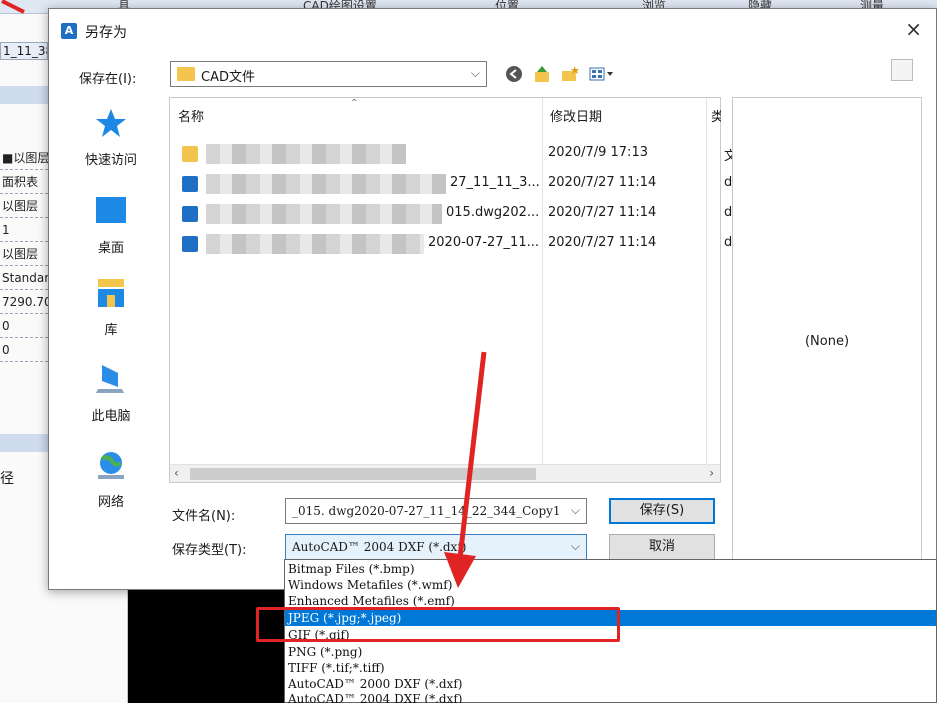 This screenshot has width=937, height=703. I want to click on computer-icon, so click(110, 379).